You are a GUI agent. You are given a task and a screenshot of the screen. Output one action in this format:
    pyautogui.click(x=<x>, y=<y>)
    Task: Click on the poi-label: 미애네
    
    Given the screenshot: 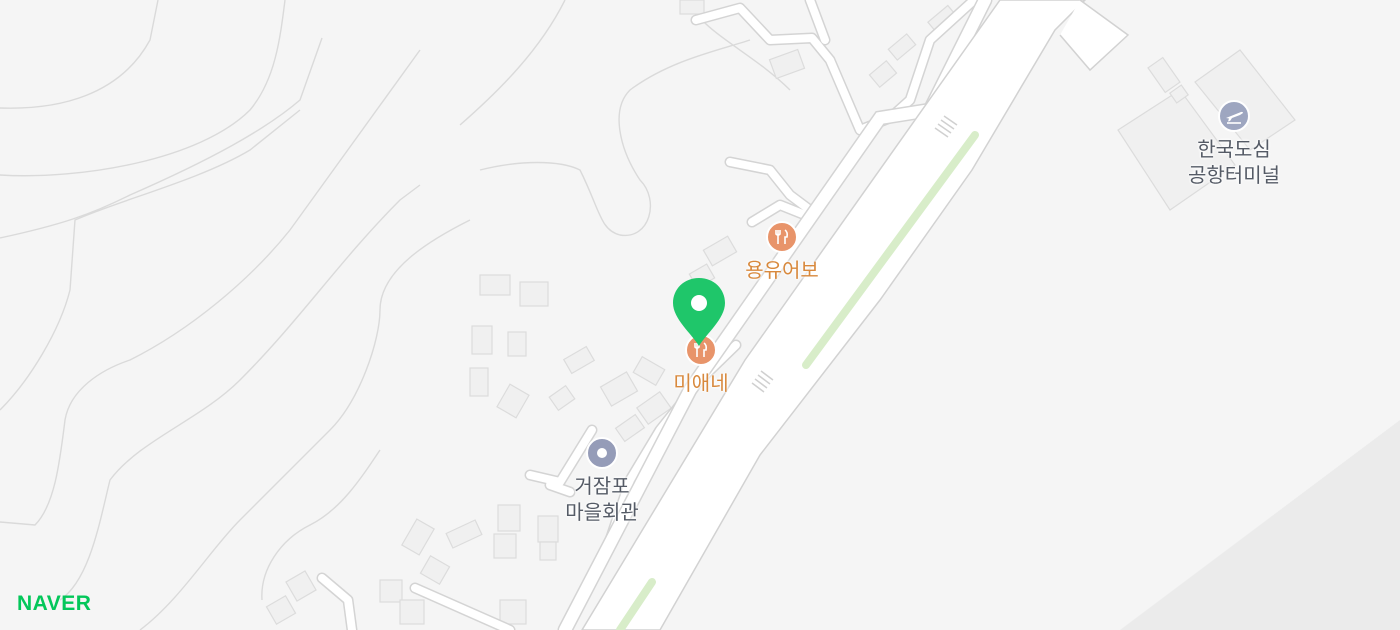 What is the action you would take?
    pyautogui.click(x=701, y=383)
    